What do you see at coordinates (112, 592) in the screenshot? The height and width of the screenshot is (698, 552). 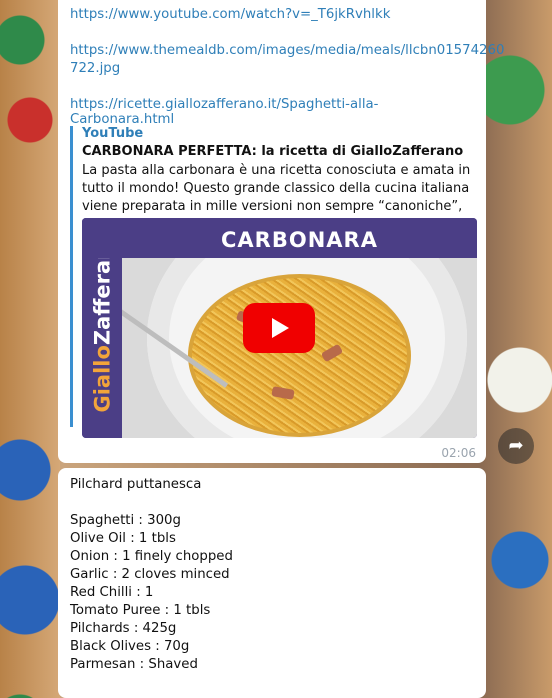 I see `ingredient-line: Red Chilli : 1` at bounding box center [112, 592].